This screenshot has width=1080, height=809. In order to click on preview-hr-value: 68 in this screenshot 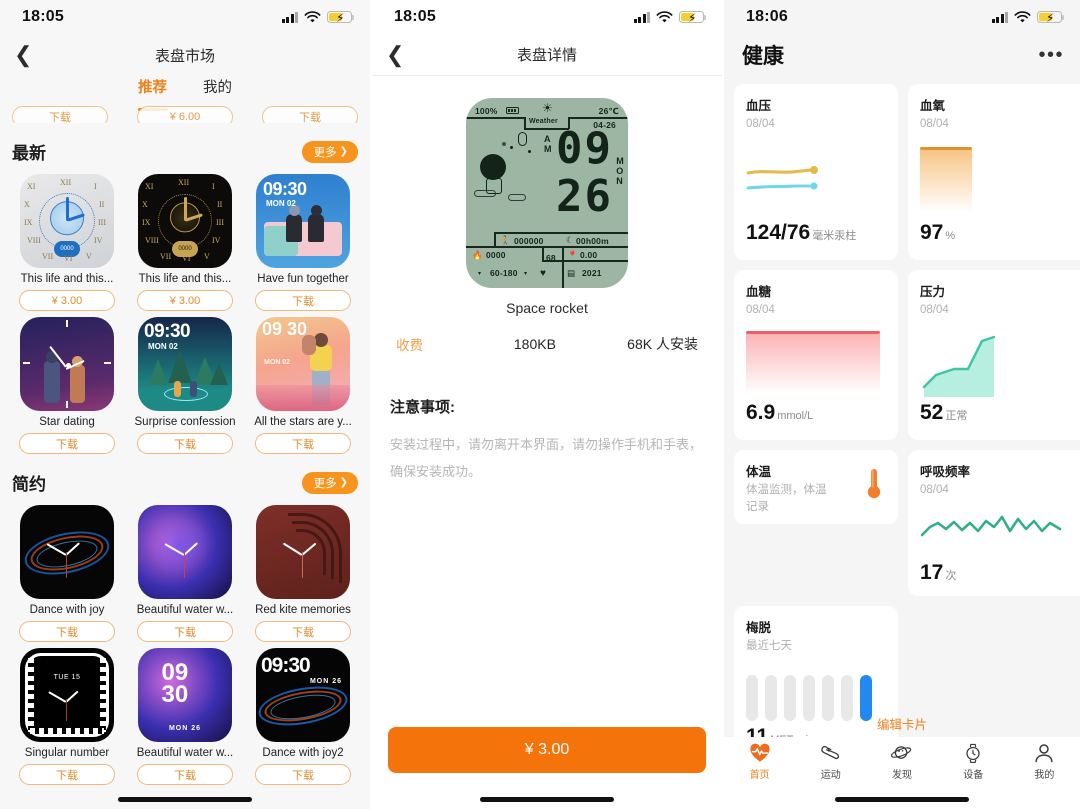, I will do `click(551, 258)`.